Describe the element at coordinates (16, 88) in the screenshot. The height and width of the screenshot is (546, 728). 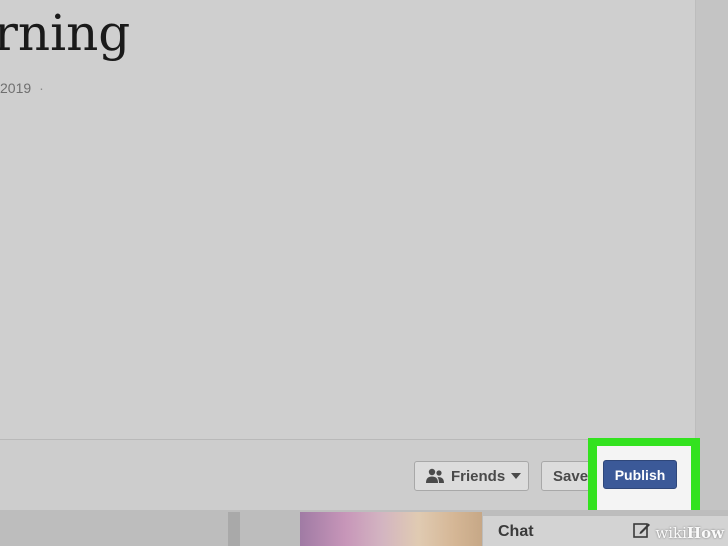
I see `note-date: 2019` at that location.